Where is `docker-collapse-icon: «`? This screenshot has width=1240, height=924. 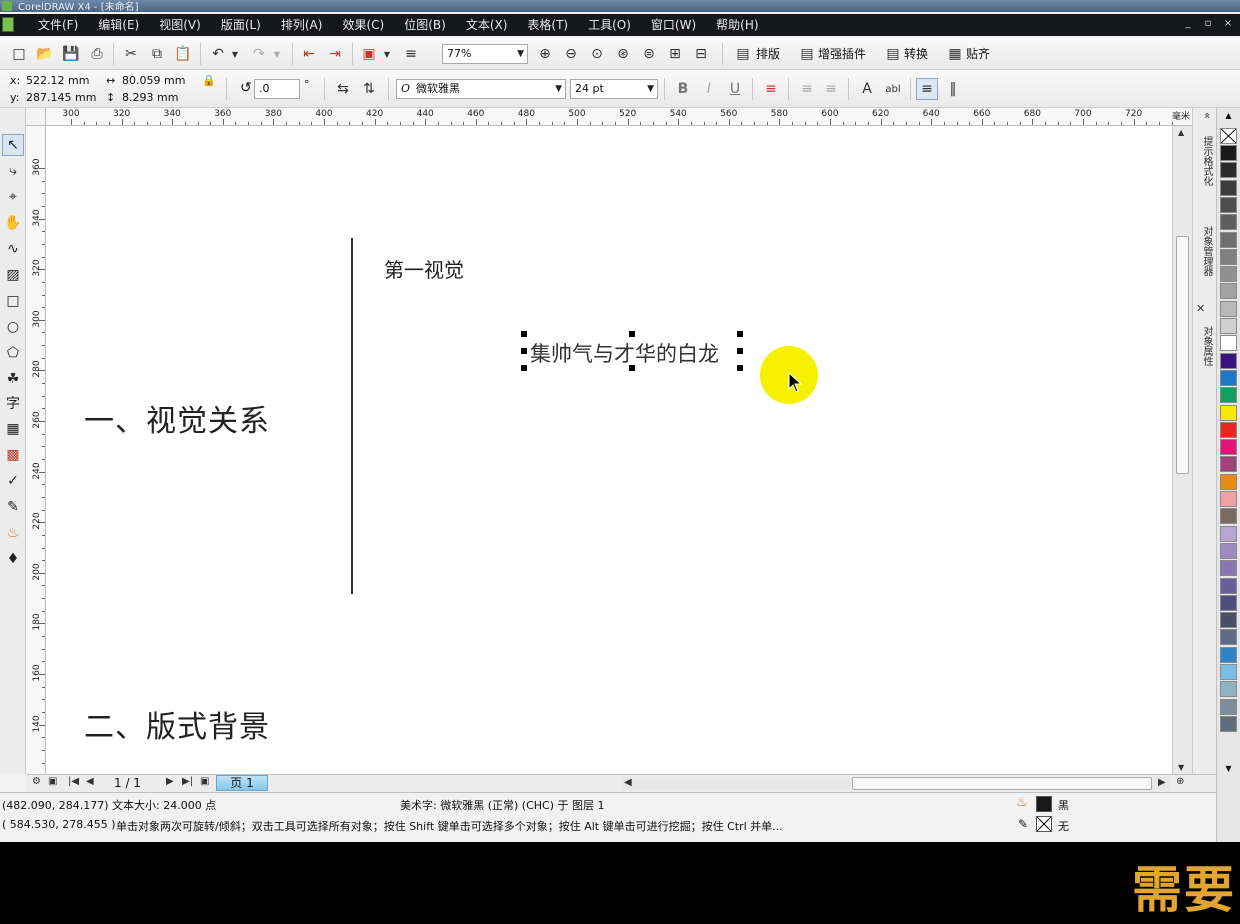 docker-collapse-icon: « is located at coordinates (1205, 115).